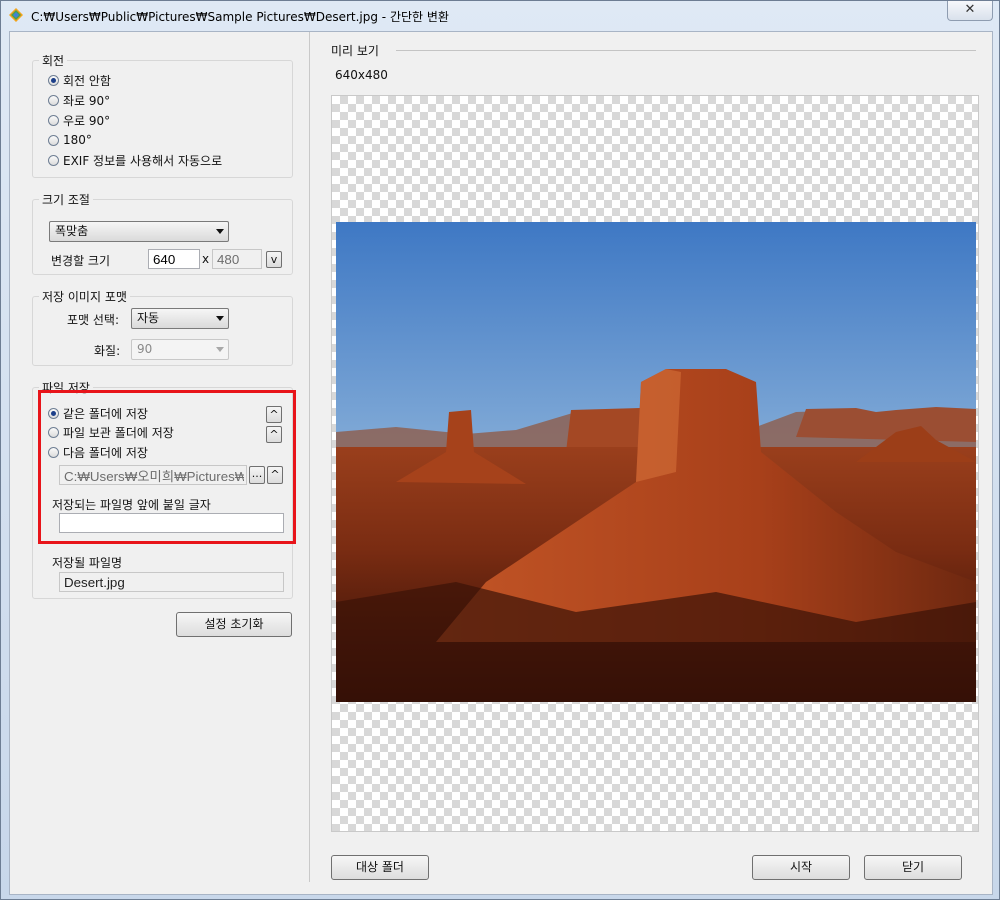 Image resolution: width=1000 pixels, height=900 pixels. I want to click on radio-rotate-left: 좌로 90°, so click(79, 100).